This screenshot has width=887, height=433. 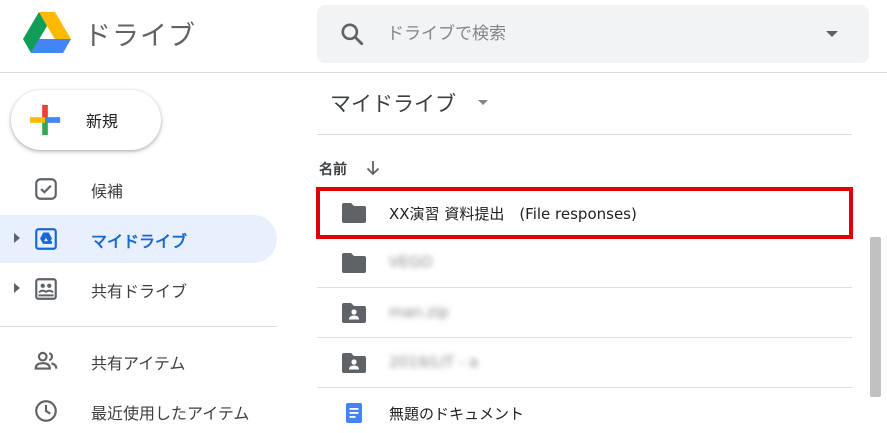 I want to click on sidebar-item-label: マイドライブ, so click(x=139, y=241).